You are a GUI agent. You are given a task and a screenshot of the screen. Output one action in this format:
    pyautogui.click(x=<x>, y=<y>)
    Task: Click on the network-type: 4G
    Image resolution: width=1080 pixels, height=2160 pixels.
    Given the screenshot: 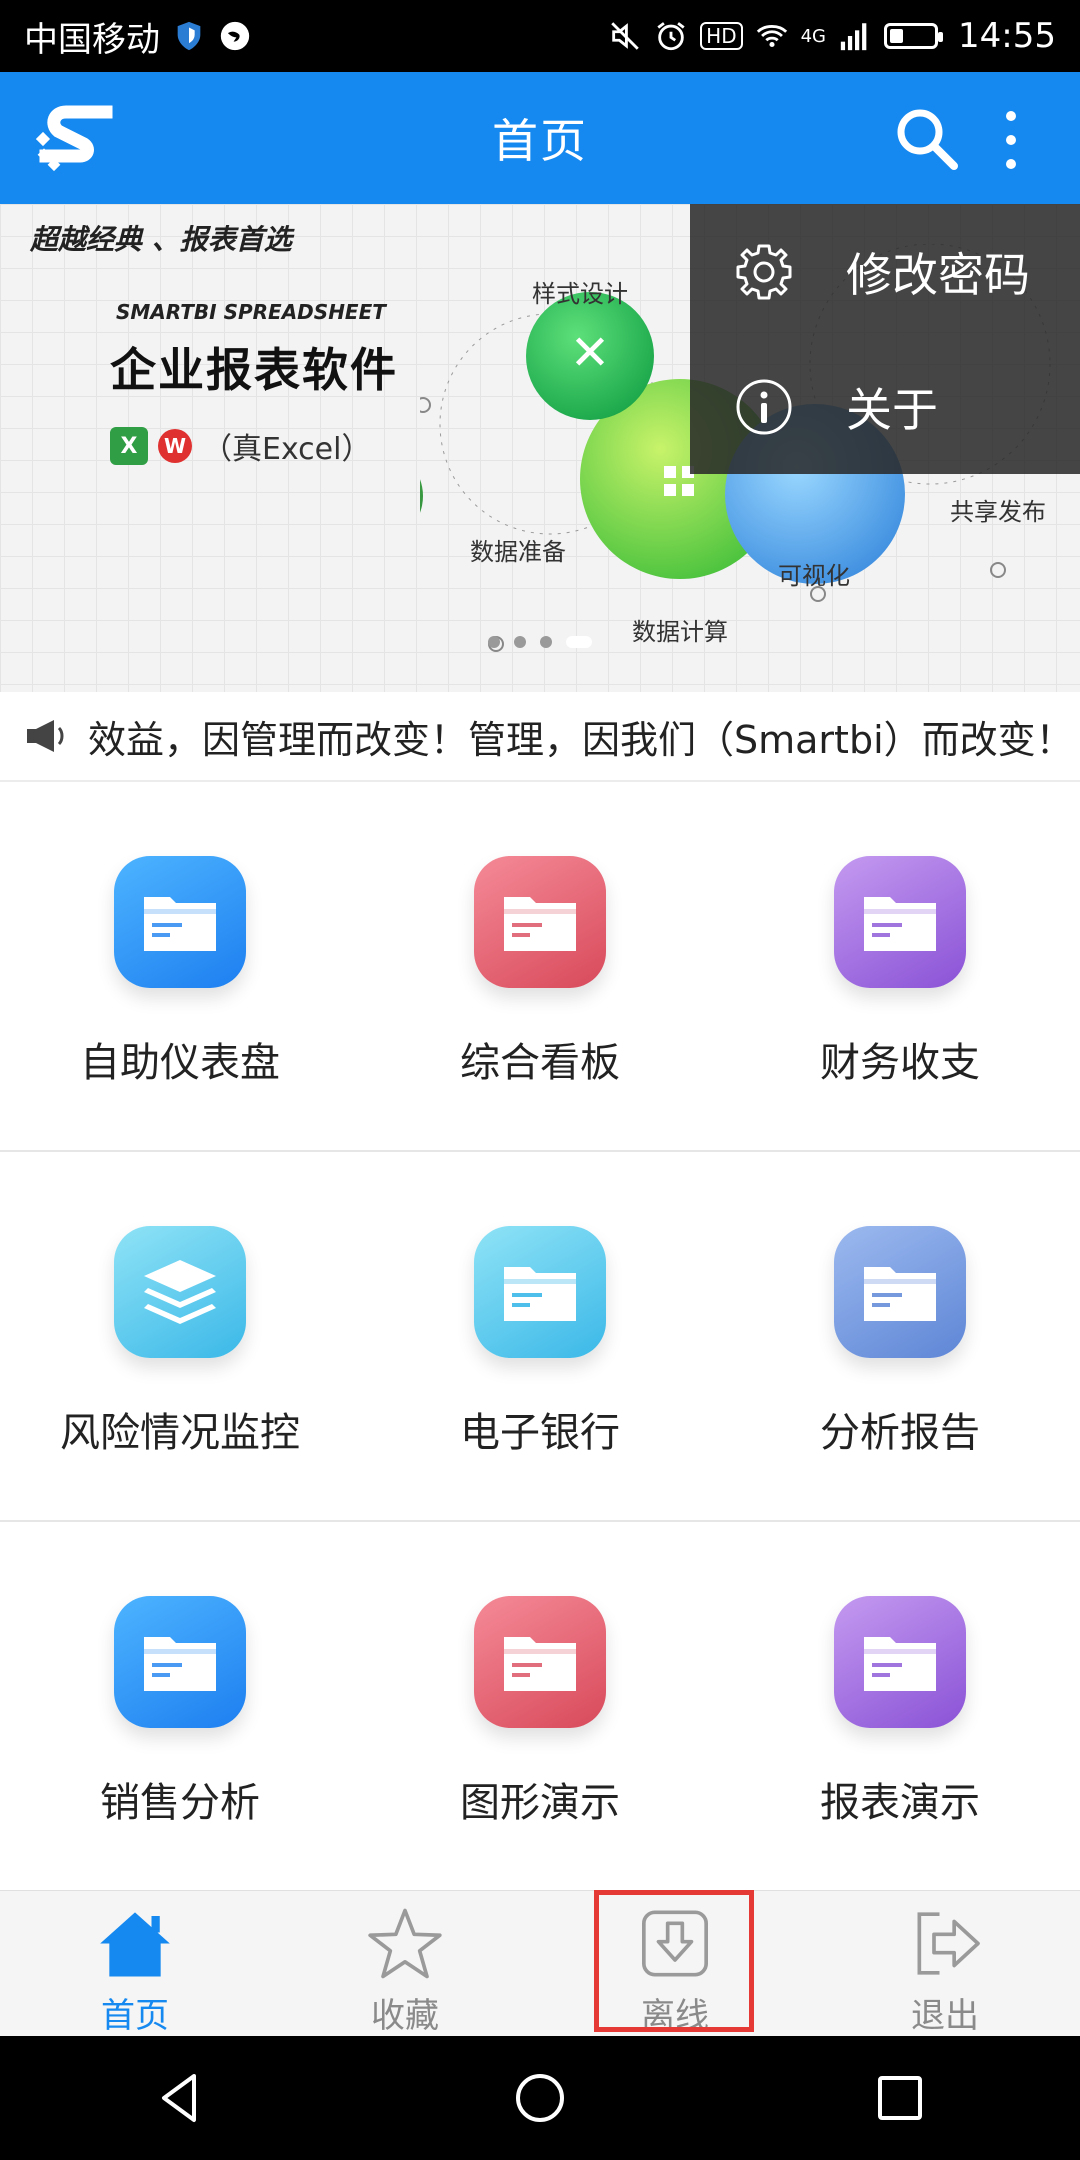 What is the action you would take?
    pyautogui.click(x=813, y=36)
    